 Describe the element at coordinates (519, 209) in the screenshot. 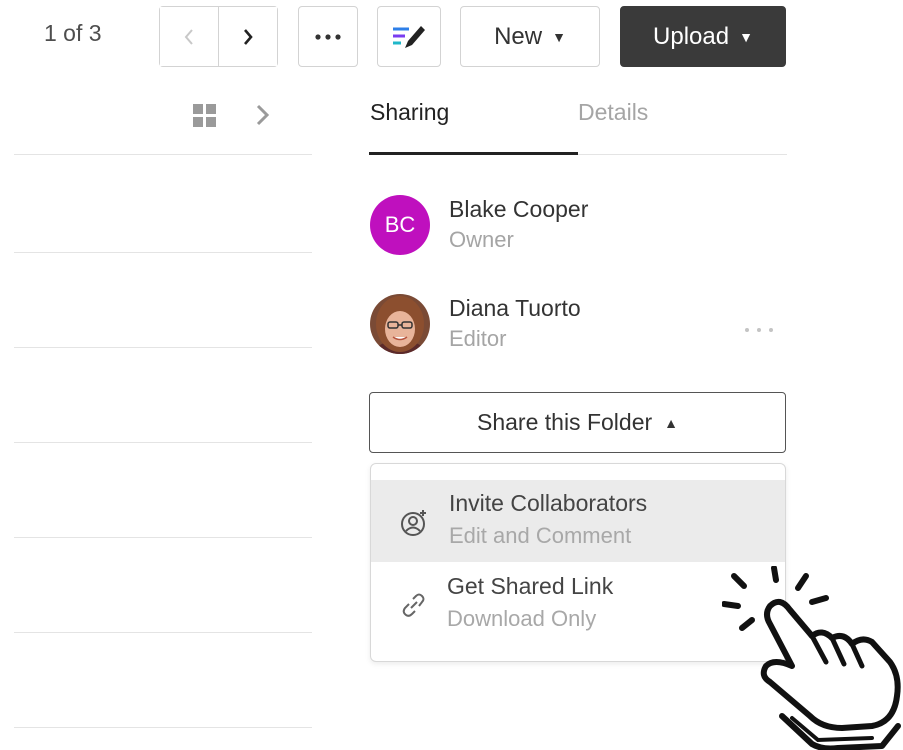

I see `collaborator-name: Blake Cooper` at that location.